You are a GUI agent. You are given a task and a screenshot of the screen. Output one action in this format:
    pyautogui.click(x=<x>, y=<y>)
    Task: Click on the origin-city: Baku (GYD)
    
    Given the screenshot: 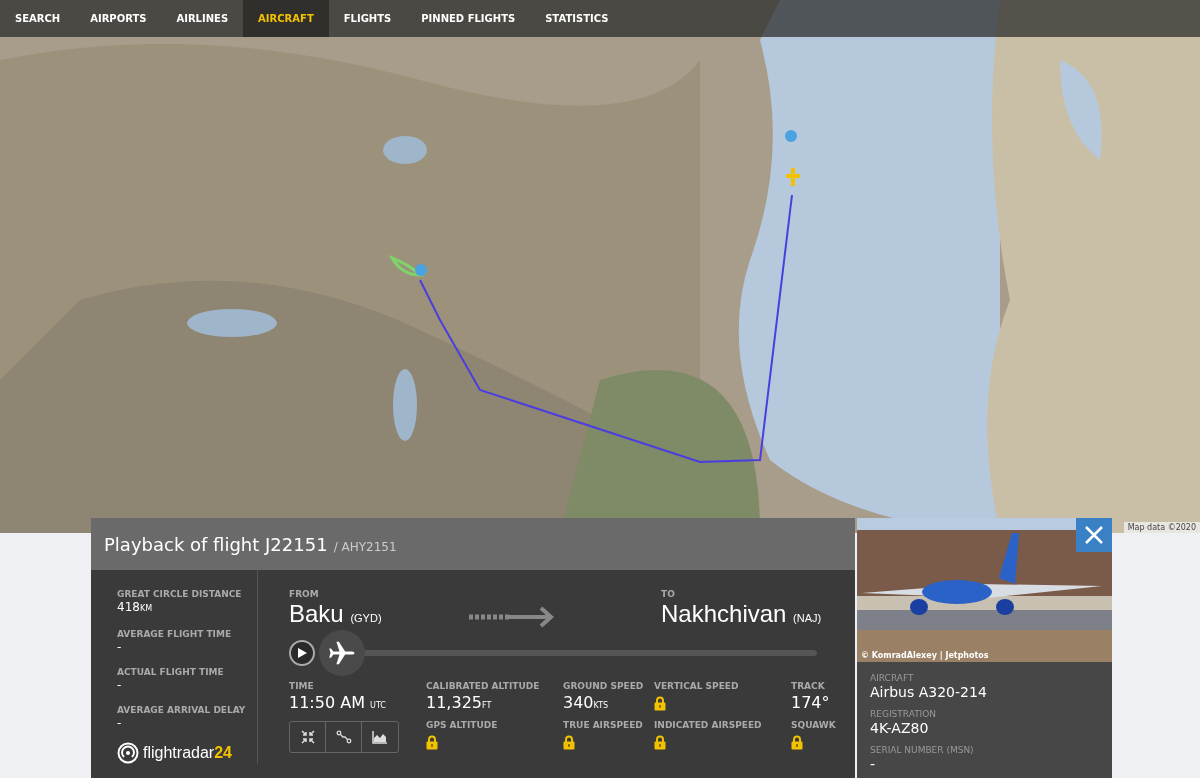 What is the action you would take?
    pyautogui.click(x=336, y=614)
    